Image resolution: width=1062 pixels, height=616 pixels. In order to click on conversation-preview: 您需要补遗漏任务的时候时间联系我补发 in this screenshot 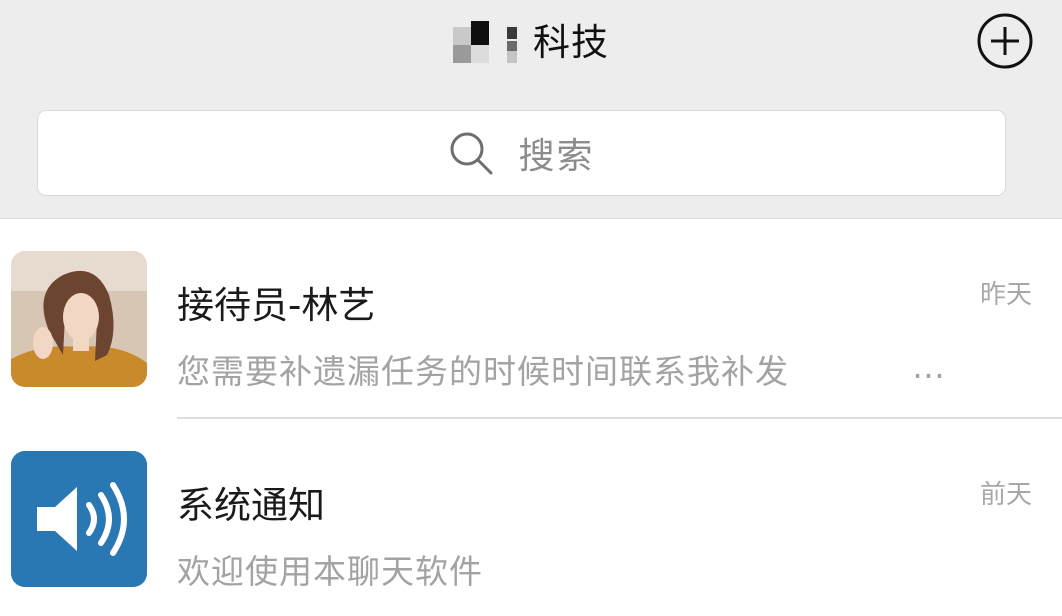, I will do `click(483, 371)`.